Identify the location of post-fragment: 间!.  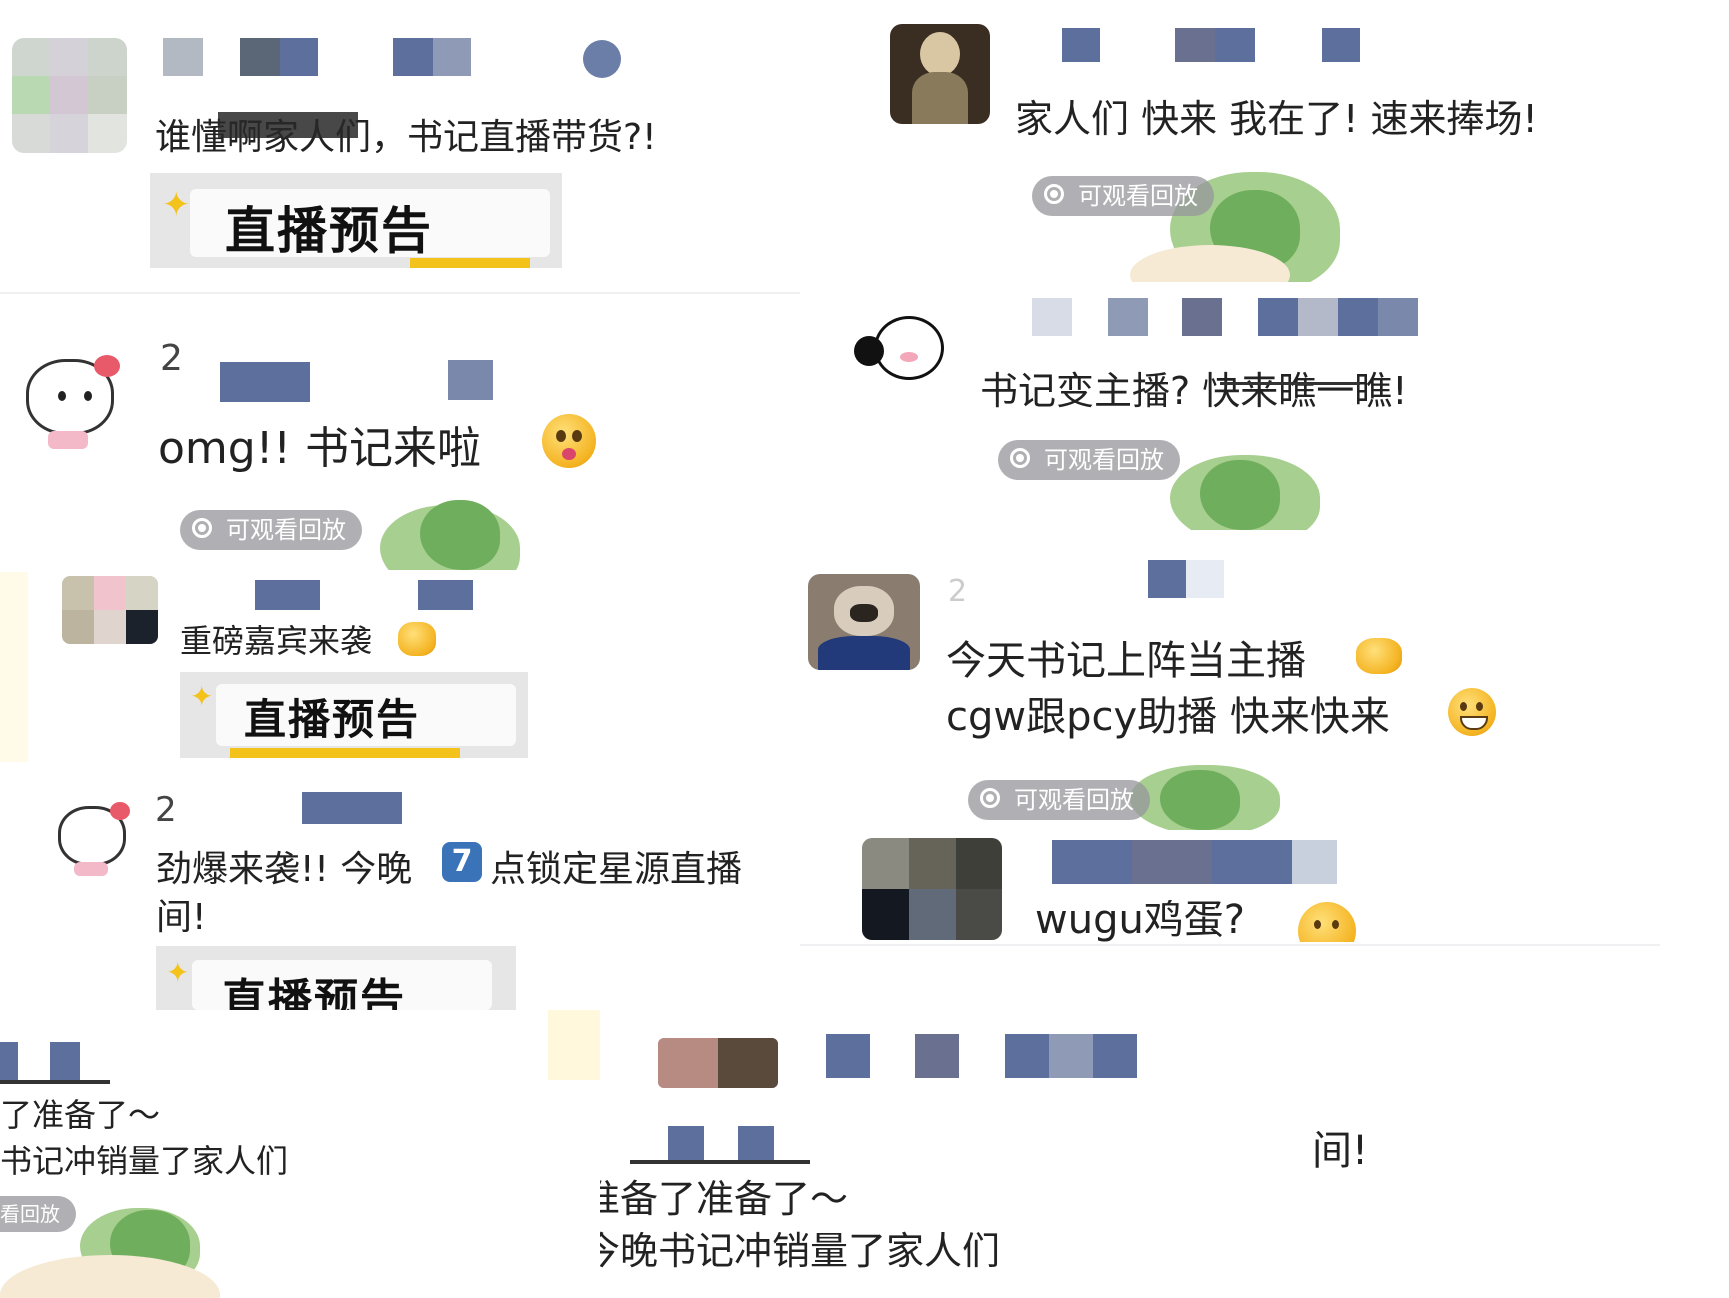
(1340, 1151).